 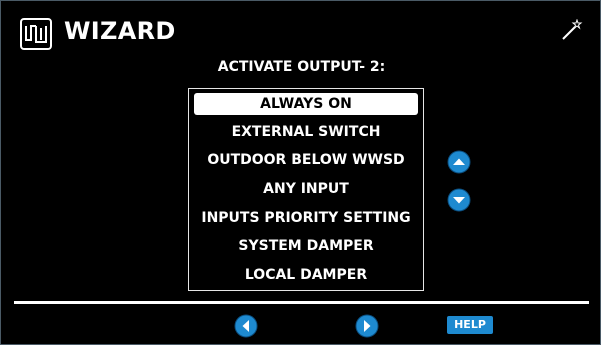 I want to click on chevron-left-icon, so click(x=246, y=326).